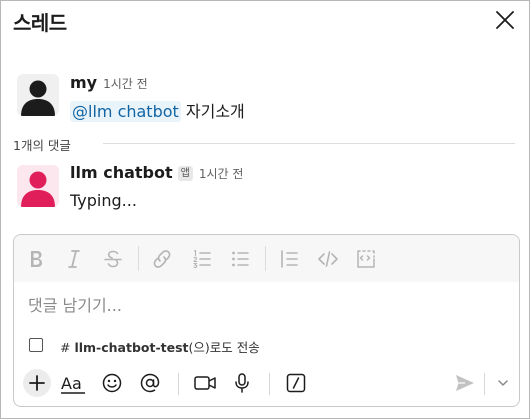  What do you see at coordinates (36, 259) in the screenshot?
I see `bold-icon` at bounding box center [36, 259].